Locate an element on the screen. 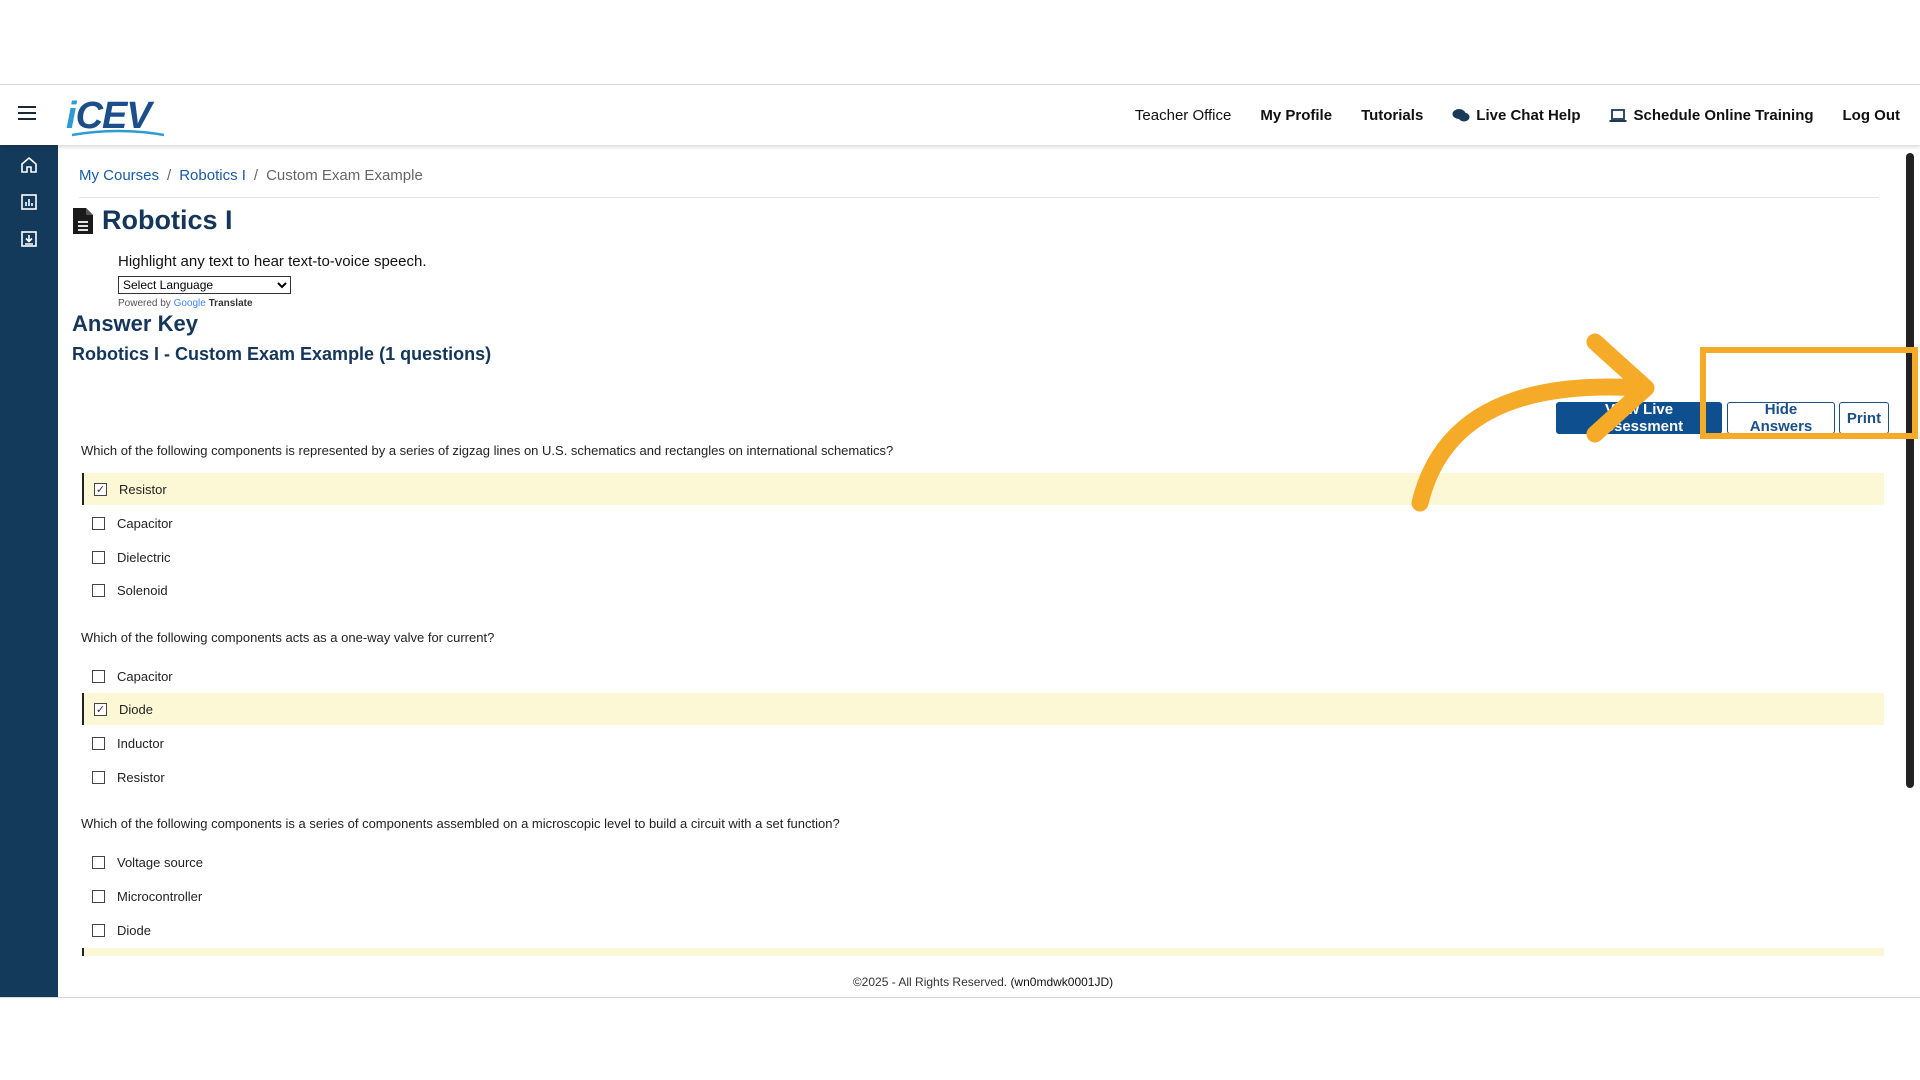 The image size is (1920, 1080). divider is located at coordinates (979, 197).